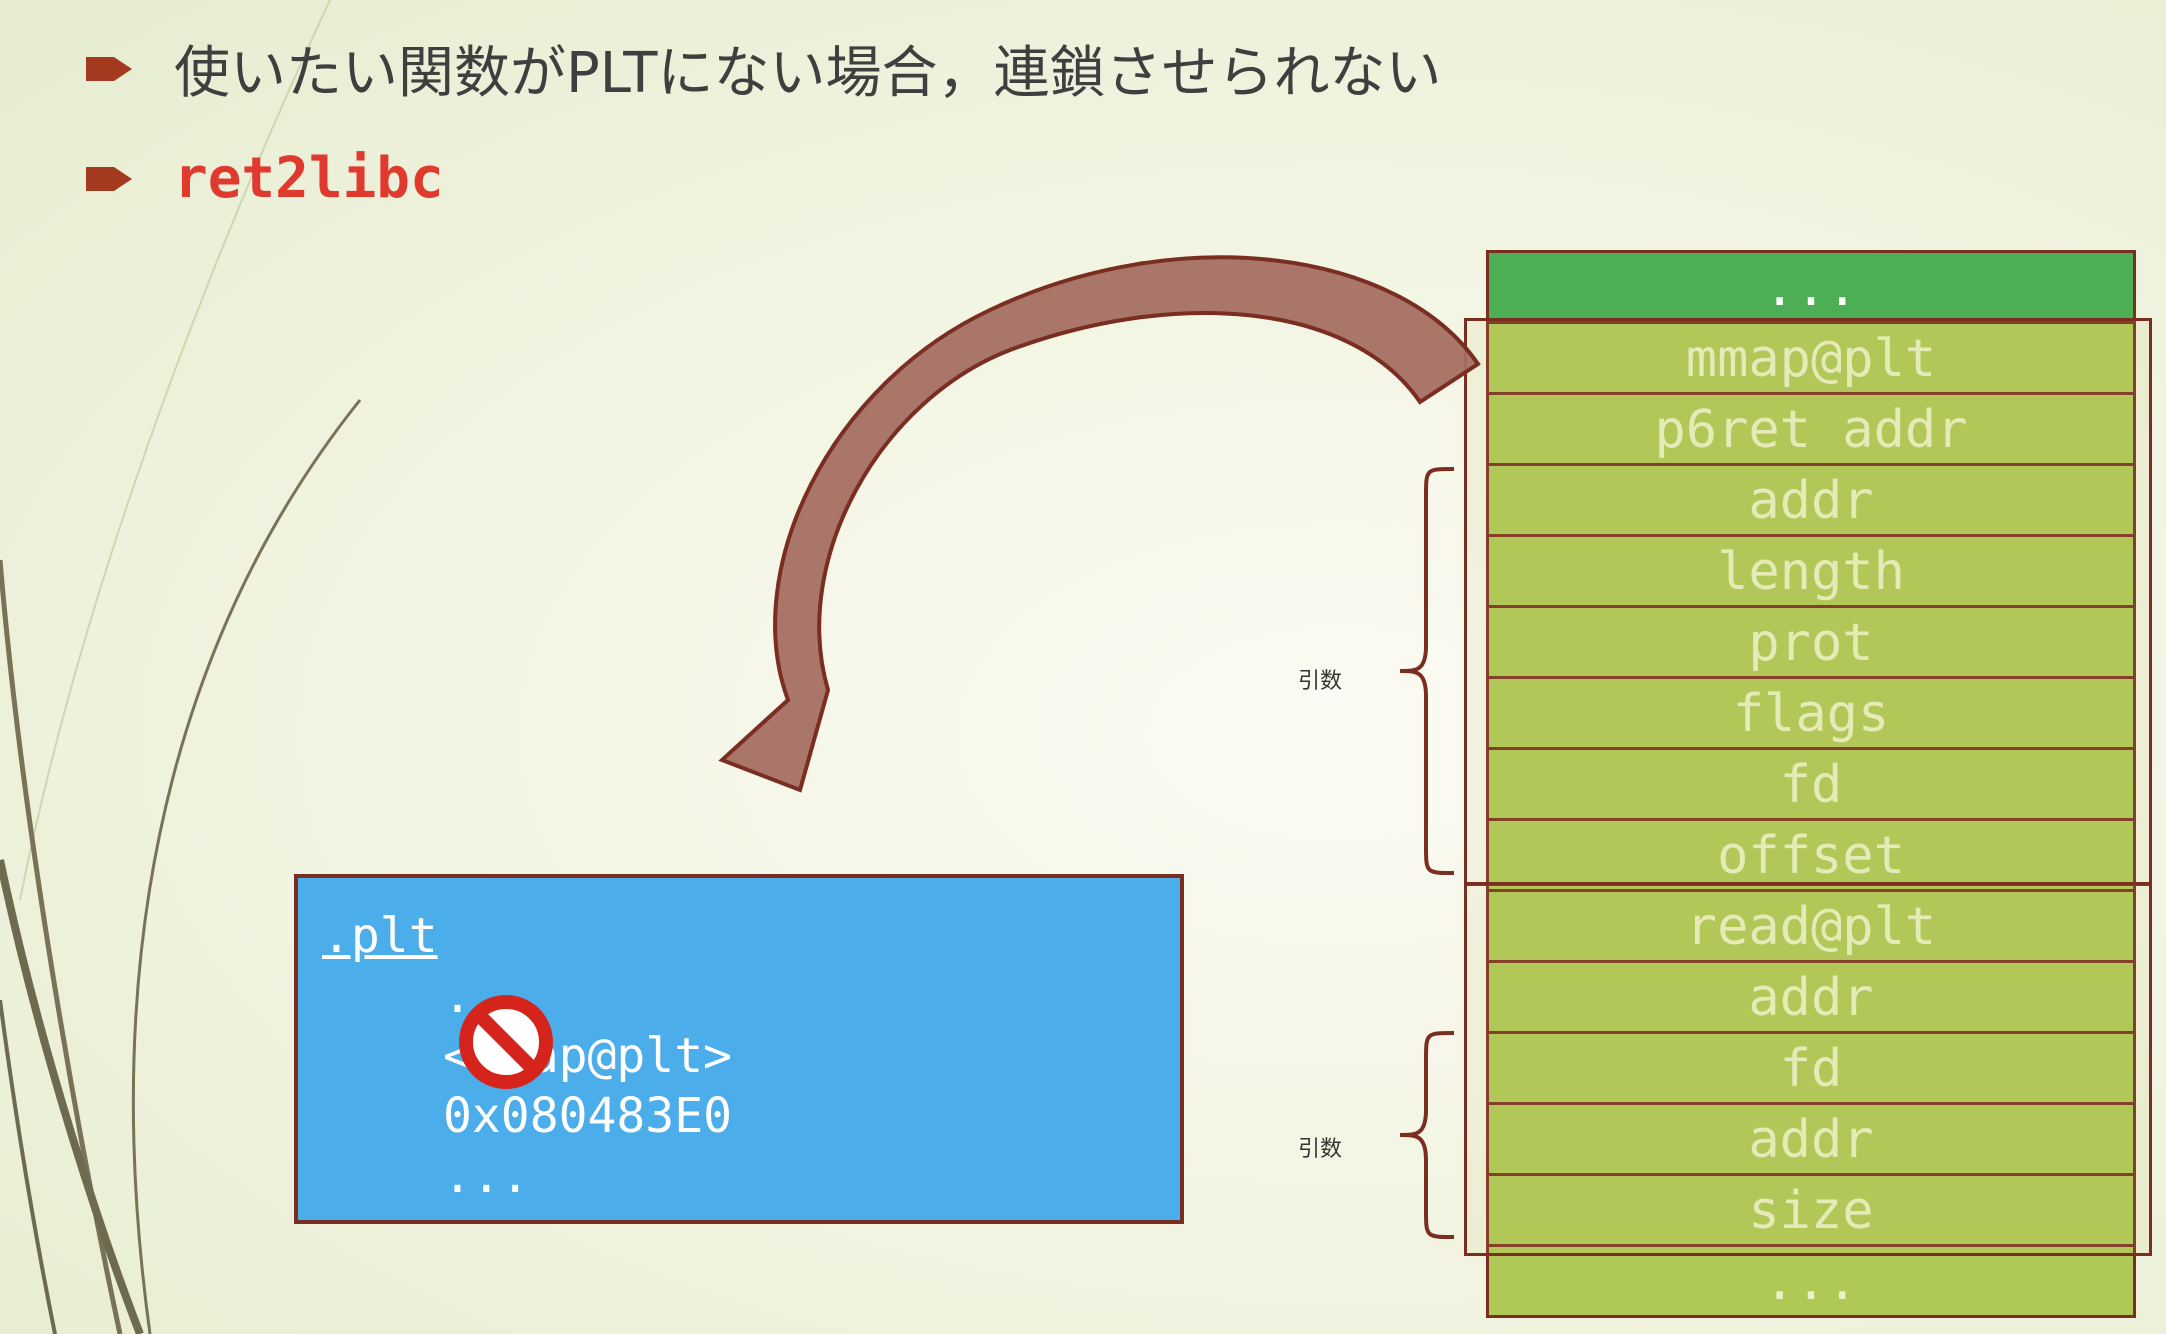 The image size is (2166, 1334). What do you see at coordinates (380, 936) in the screenshot?
I see `plt-title: .plt` at bounding box center [380, 936].